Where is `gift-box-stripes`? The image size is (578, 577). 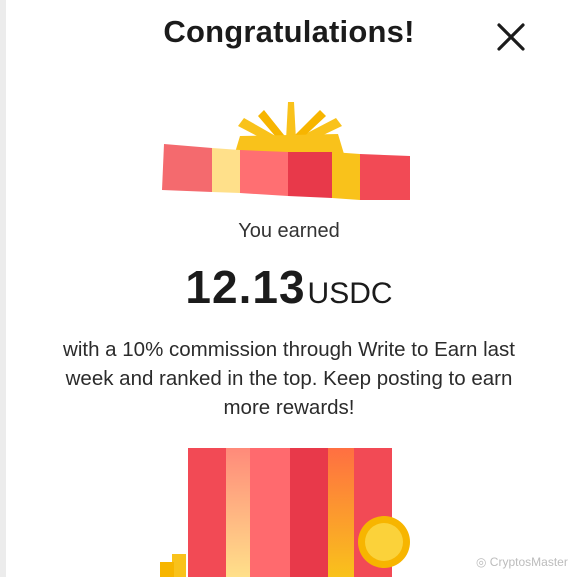
gift-box-stripes is located at coordinates (290, 512).